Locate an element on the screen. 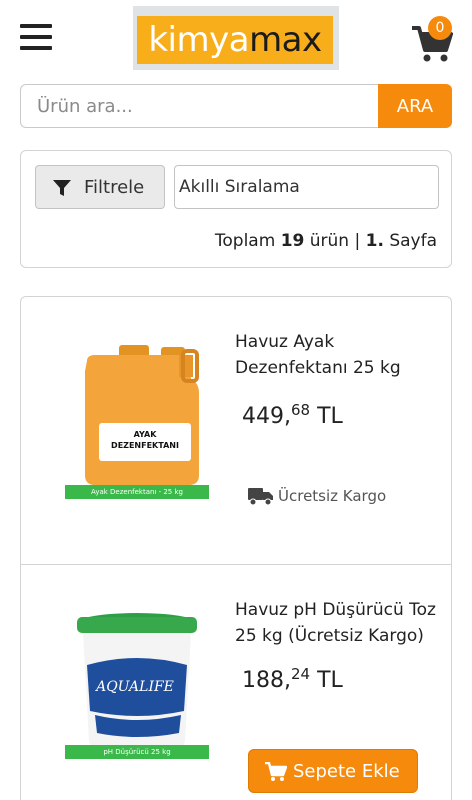 This screenshot has width=472, height=800. header: kimyamax 0 is located at coordinates (236, 40).